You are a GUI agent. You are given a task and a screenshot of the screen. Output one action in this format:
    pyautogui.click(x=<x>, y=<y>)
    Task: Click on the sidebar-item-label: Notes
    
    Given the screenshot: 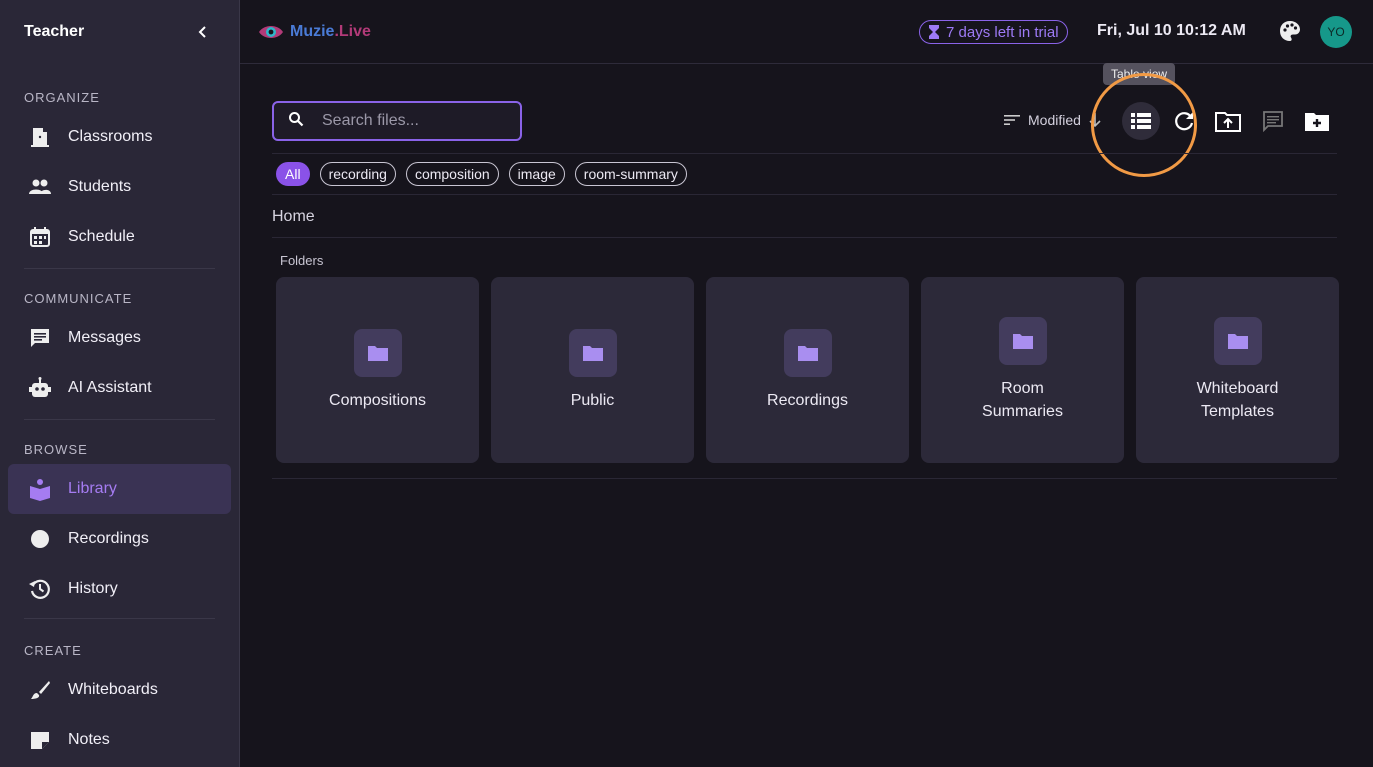 What is the action you would take?
    pyautogui.click(x=89, y=739)
    